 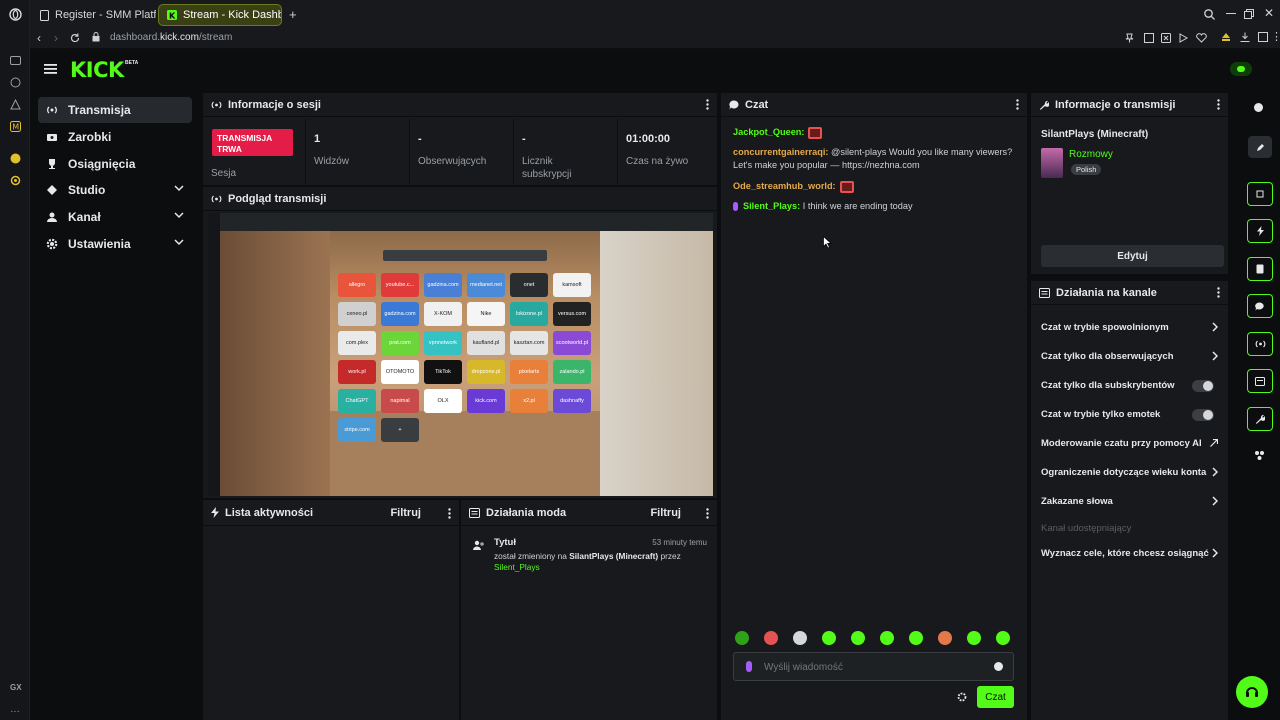 I want to click on nav-ustawienia: Ustawienia, so click(x=115, y=244).